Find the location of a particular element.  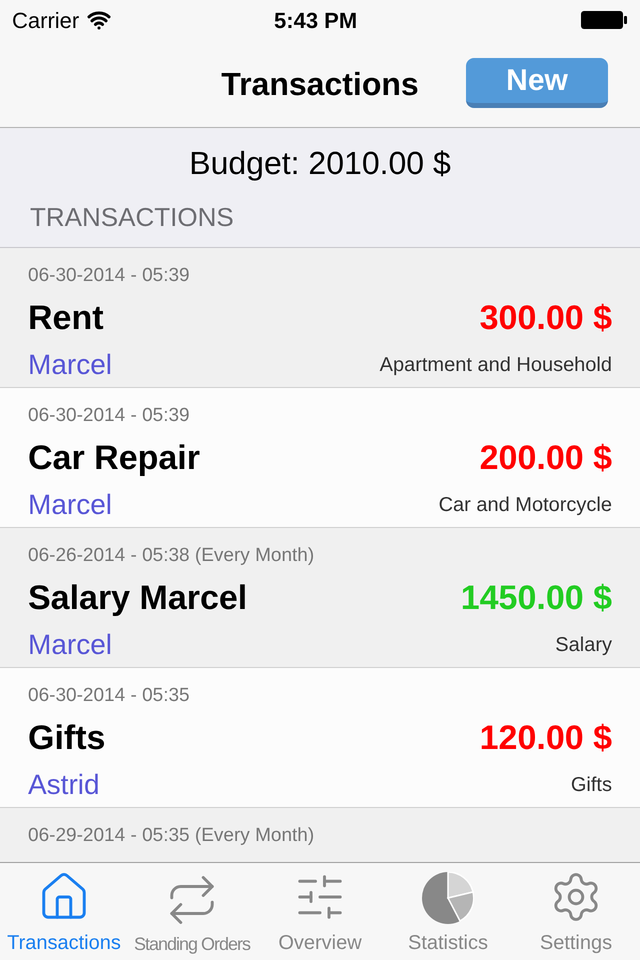

transaction-date: 06-29-2014 - 05:35 (Every Month) is located at coordinates (172, 836).